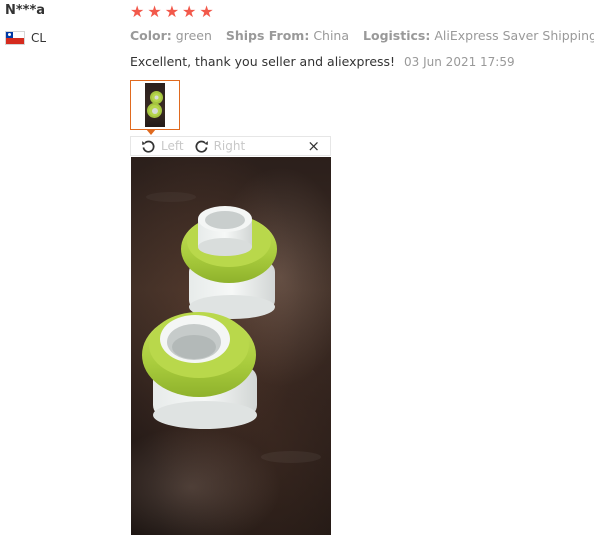  What do you see at coordinates (267, 35) in the screenshot?
I see `attribute-label: Ships From:` at bounding box center [267, 35].